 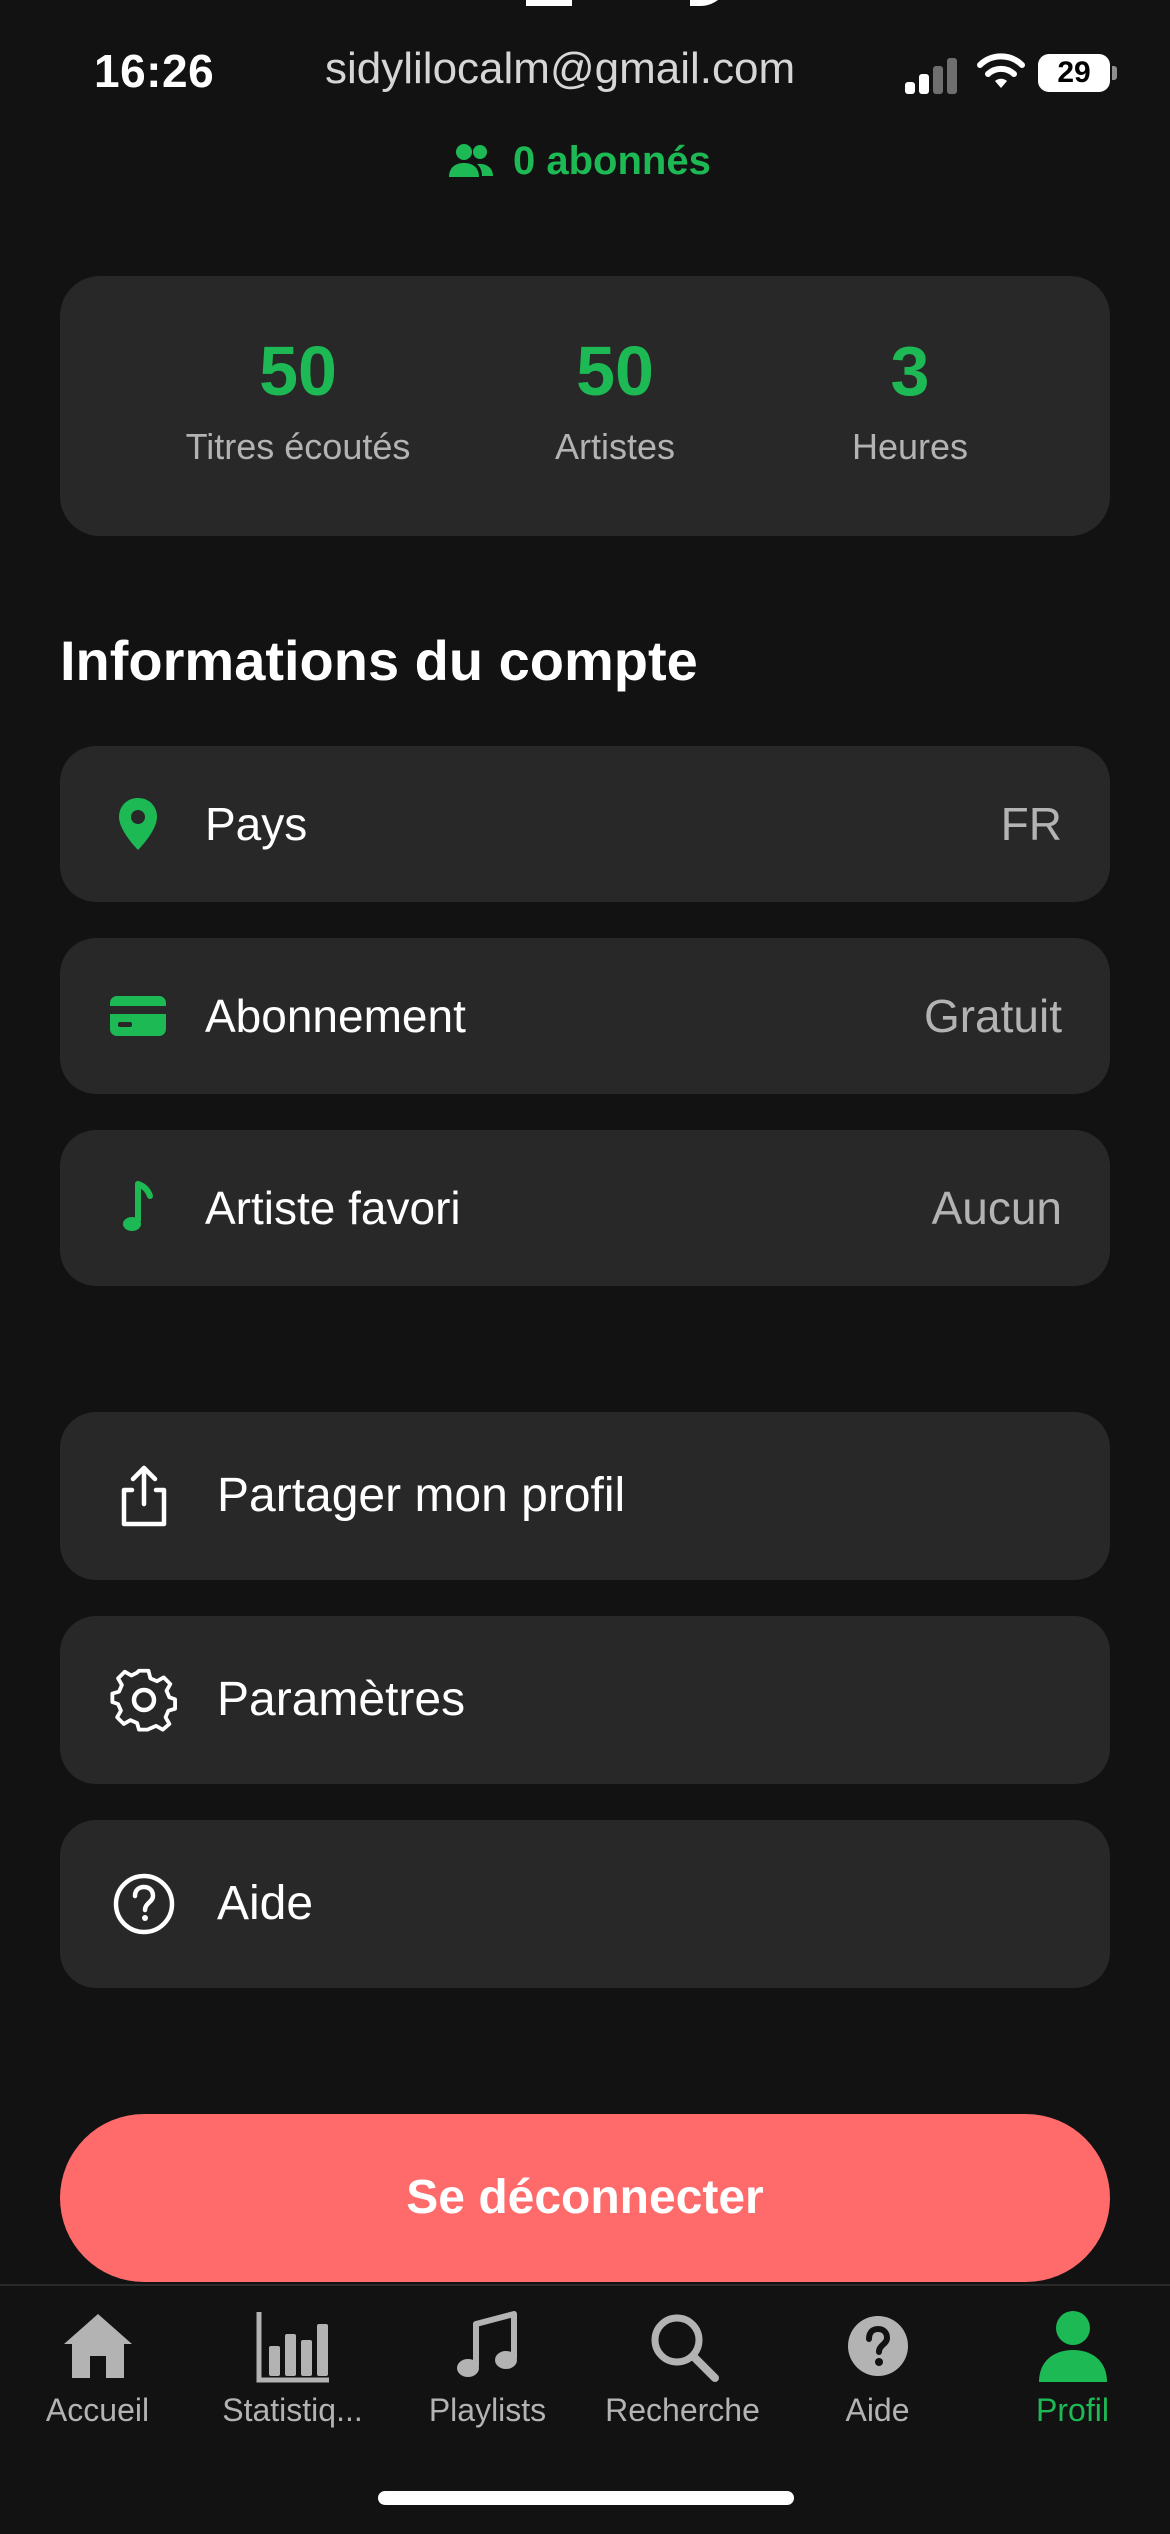 What do you see at coordinates (138, 1016) in the screenshot?
I see `credit-card-icon` at bounding box center [138, 1016].